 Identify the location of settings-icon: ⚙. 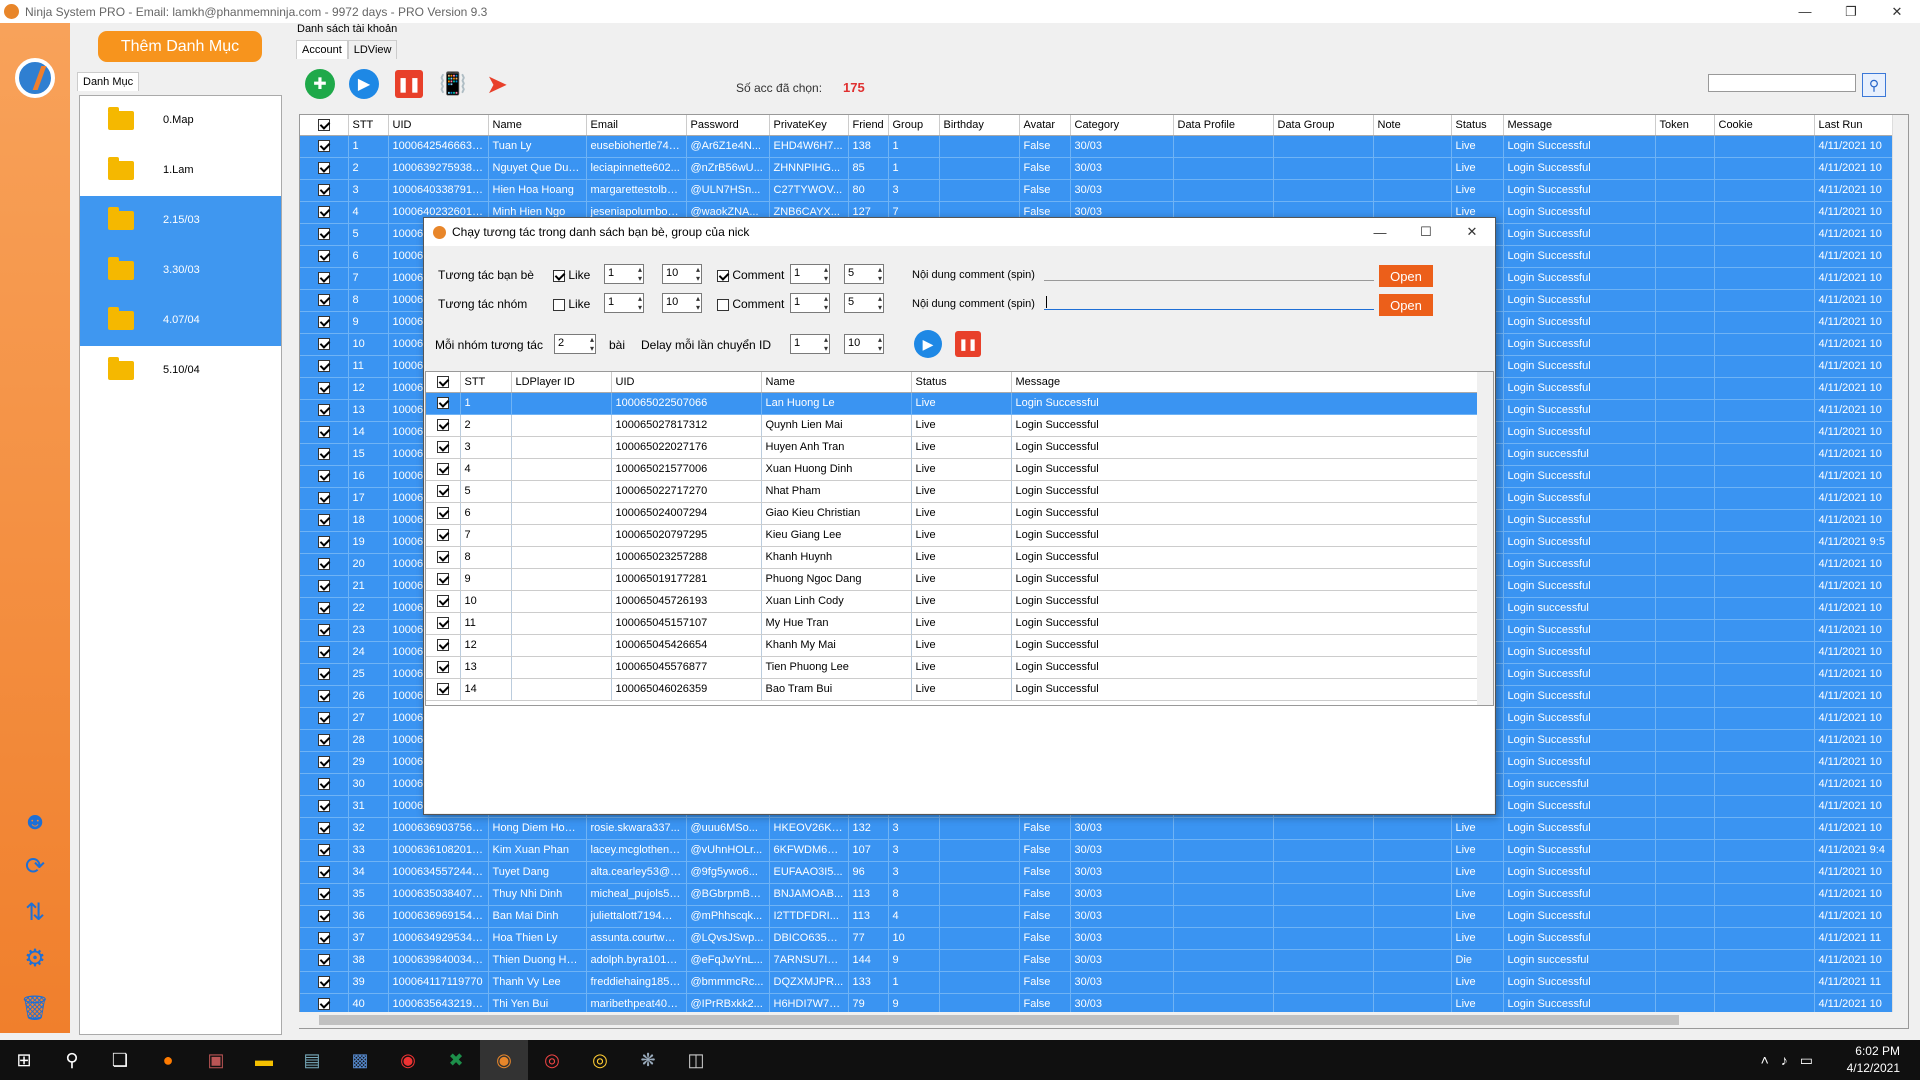
(35, 958).